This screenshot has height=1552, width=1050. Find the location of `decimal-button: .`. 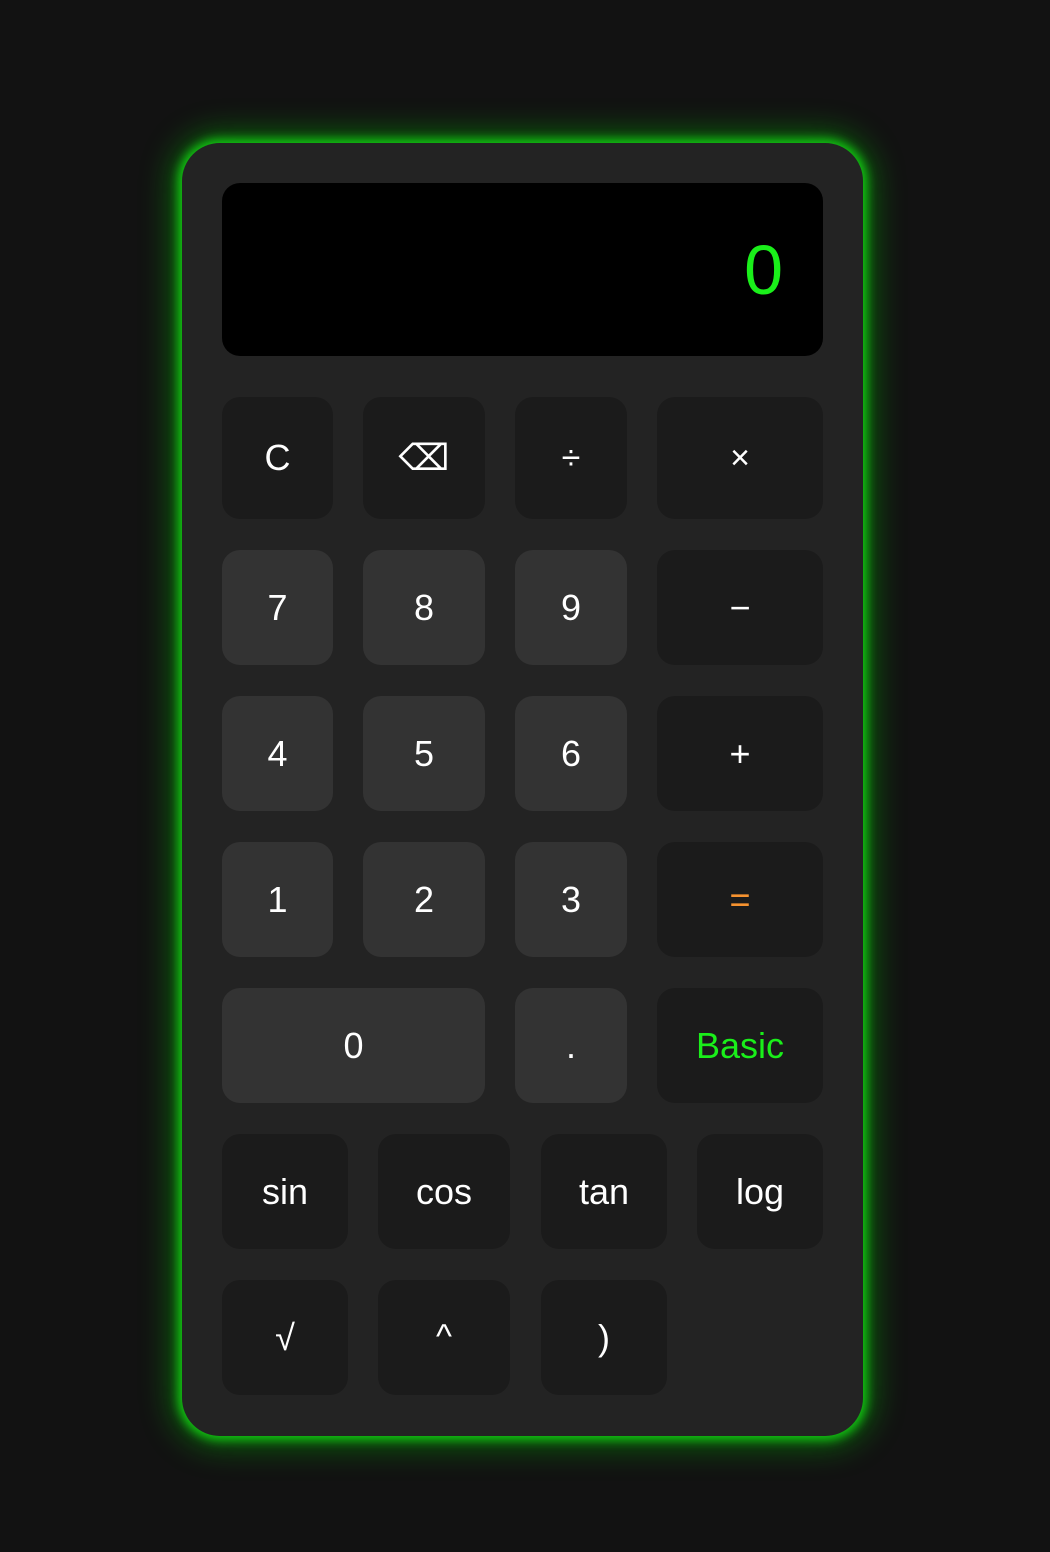

decimal-button: . is located at coordinates (571, 1045).